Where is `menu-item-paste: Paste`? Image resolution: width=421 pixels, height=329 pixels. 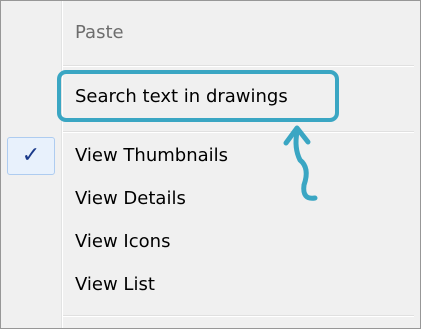
menu-item-paste: Paste is located at coordinates (99, 33).